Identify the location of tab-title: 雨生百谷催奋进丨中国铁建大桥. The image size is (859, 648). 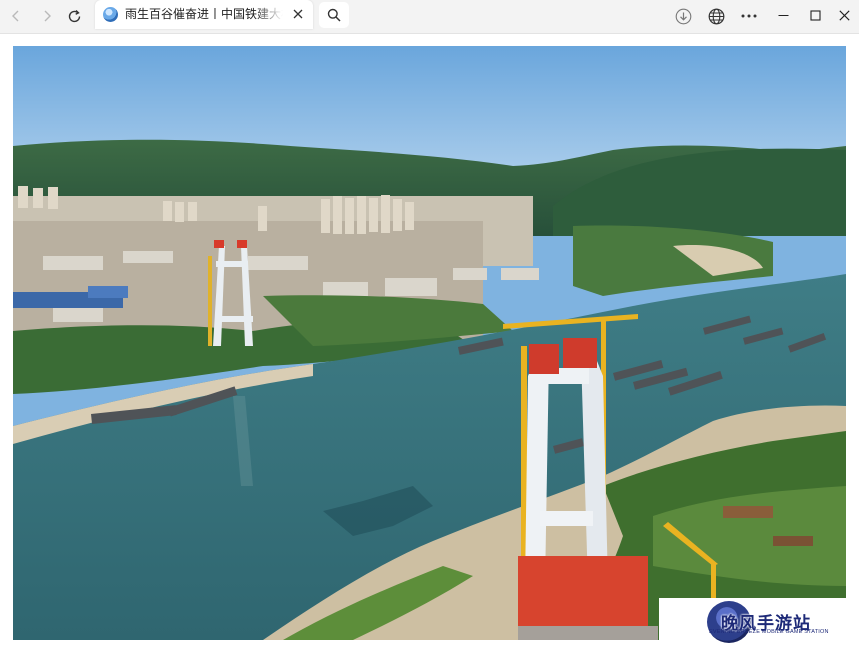
(204, 14).